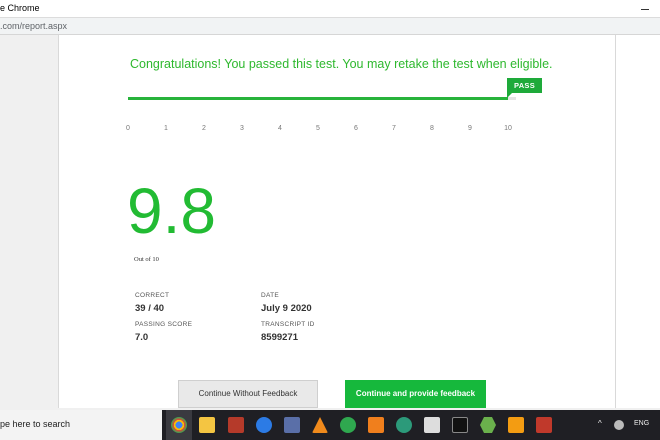 The width and height of the screenshot is (660, 440). What do you see at coordinates (20, 8) in the screenshot?
I see `window-title: e Chrome` at bounding box center [20, 8].